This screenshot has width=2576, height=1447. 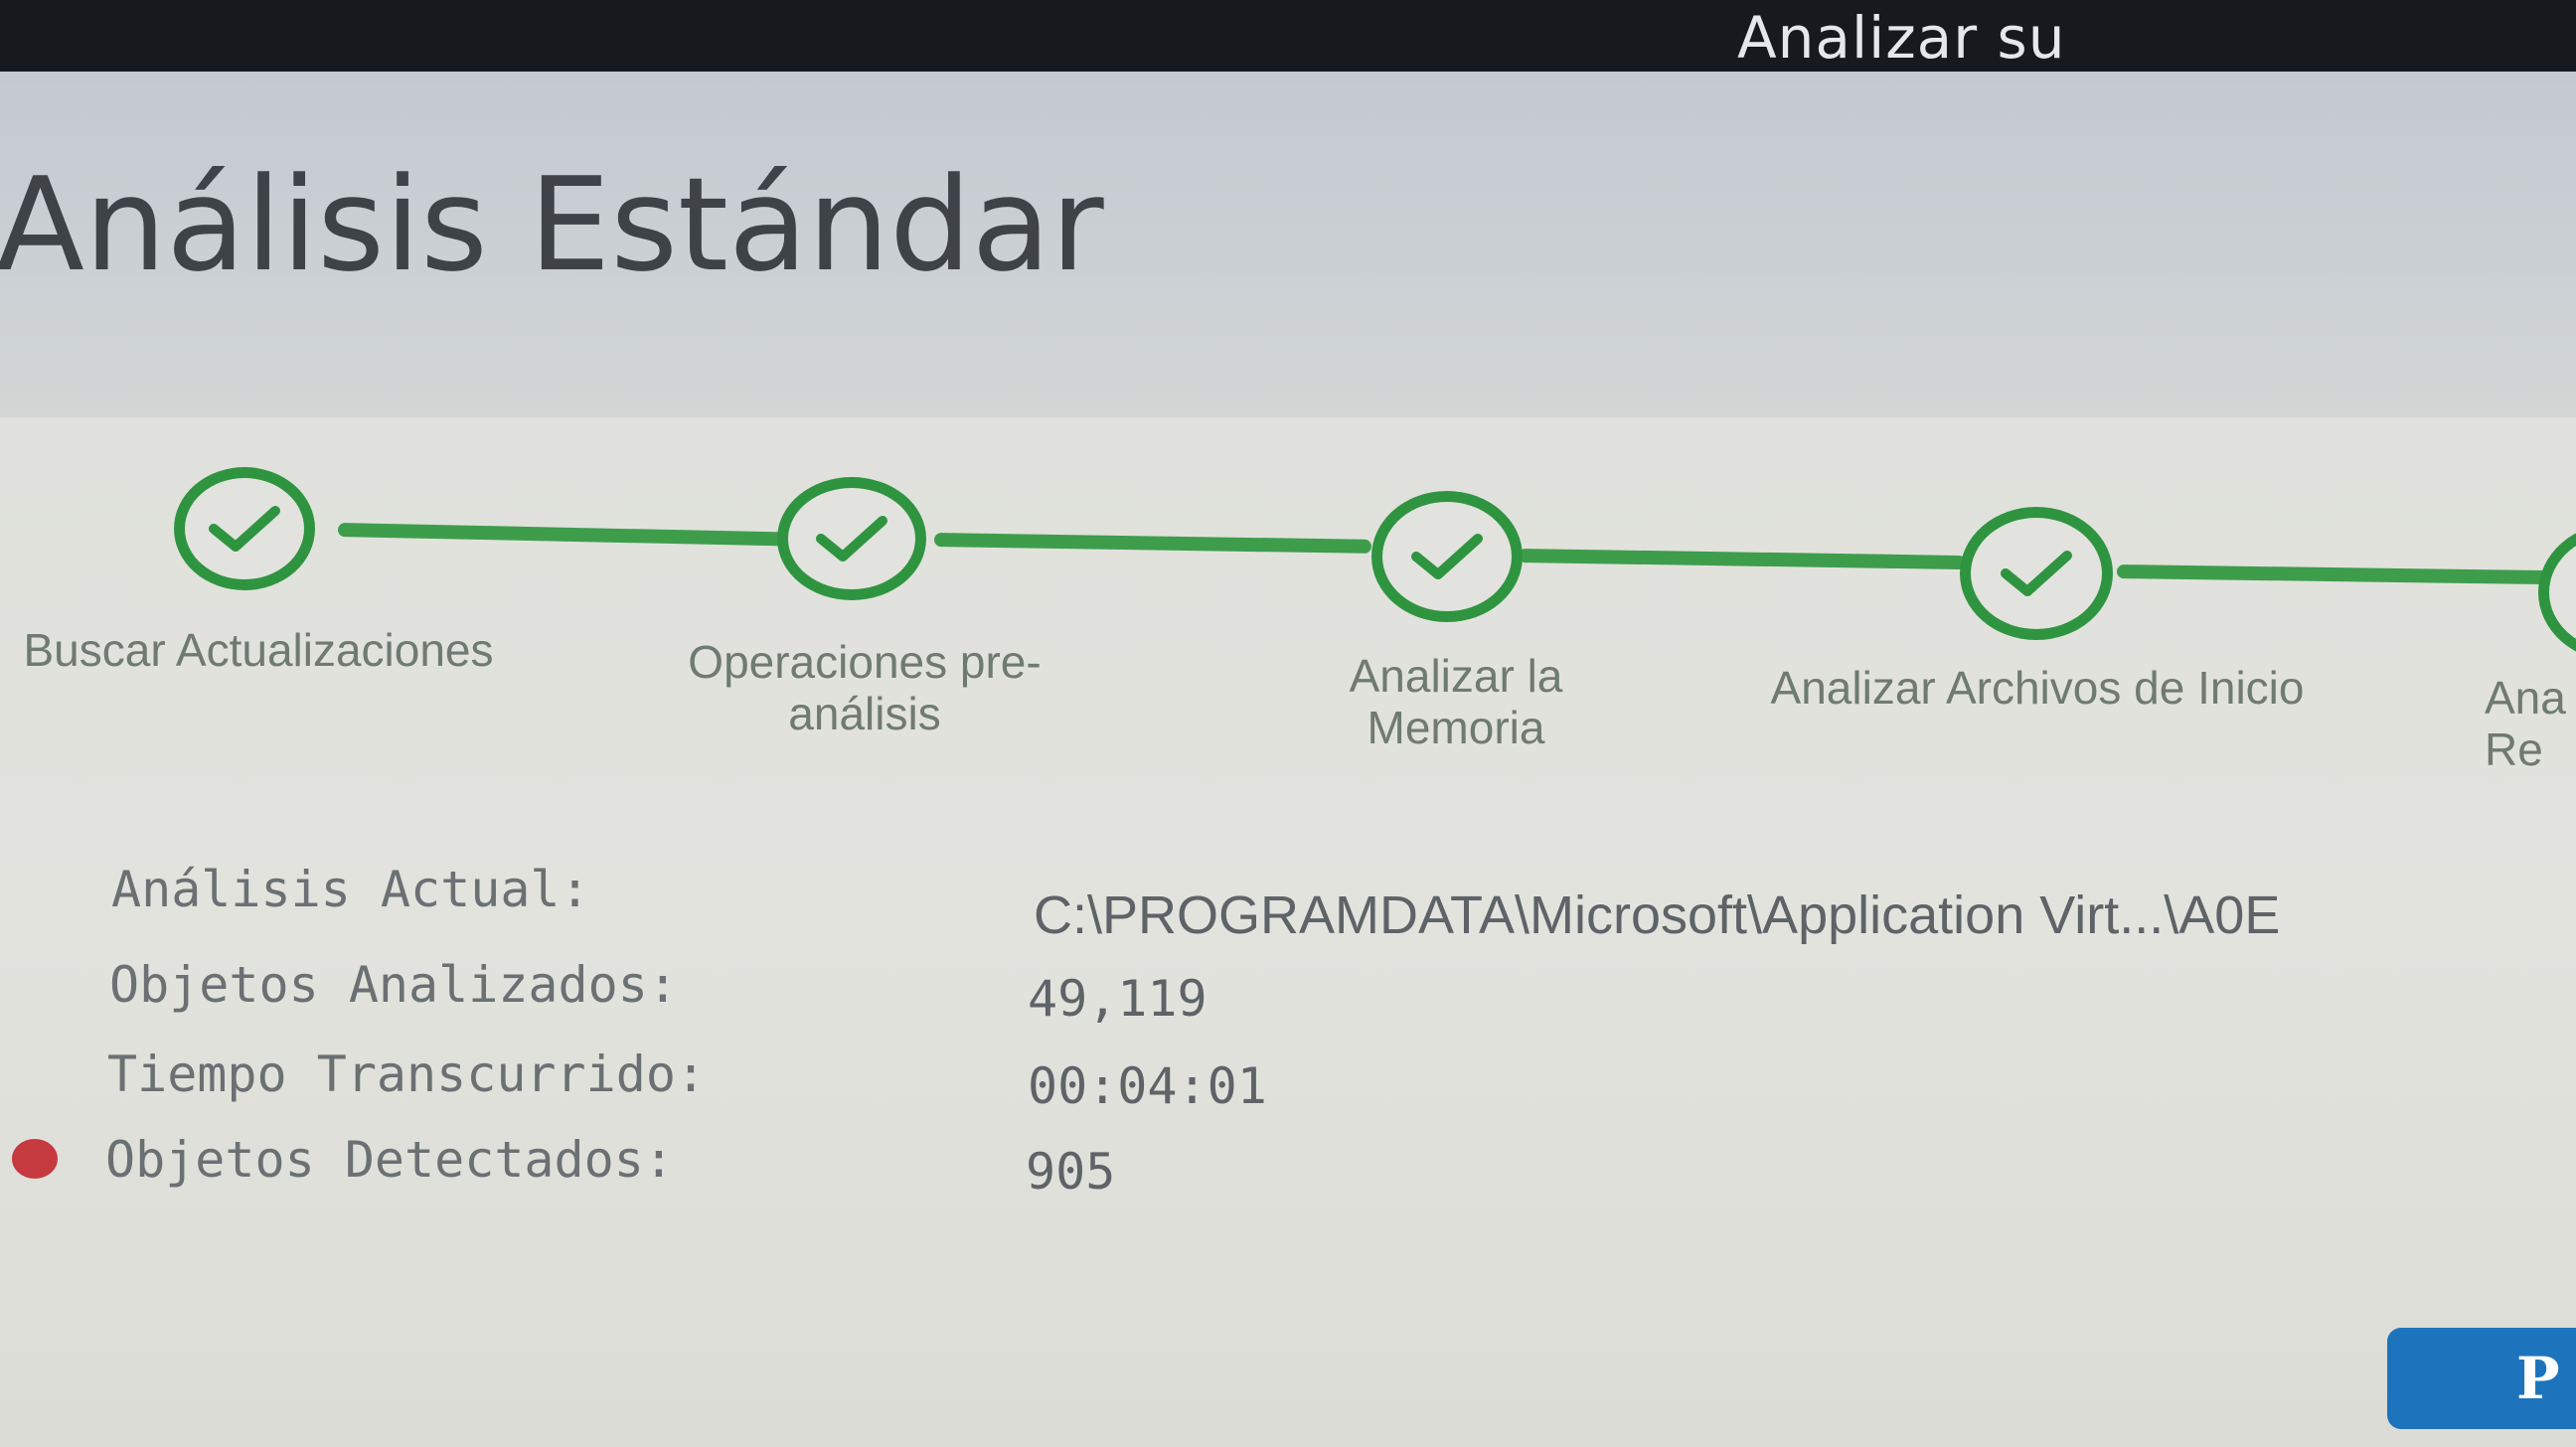 I want to click on elapsed-time-label: Tiempo Transcurrido:, so click(x=407, y=1074).